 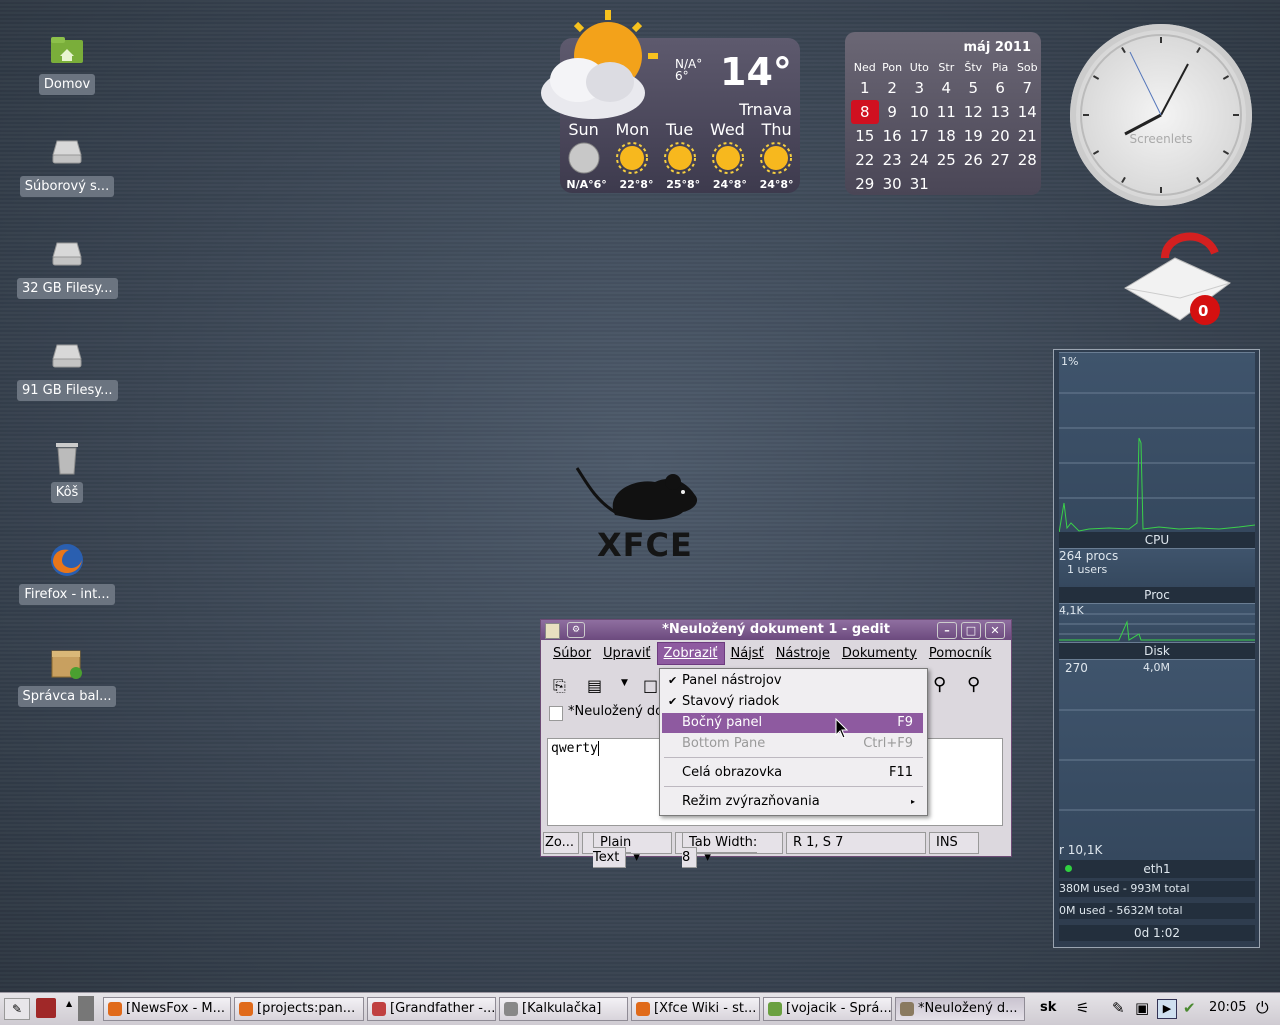 What do you see at coordinates (973, 136) in the screenshot?
I see `calendar-day: 19` at bounding box center [973, 136].